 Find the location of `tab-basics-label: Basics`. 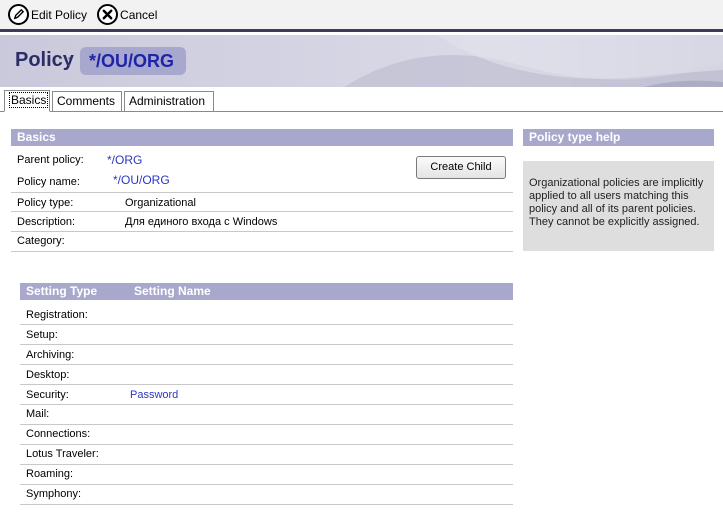

tab-basics-label: Basics is located at coordinates (29, 100).